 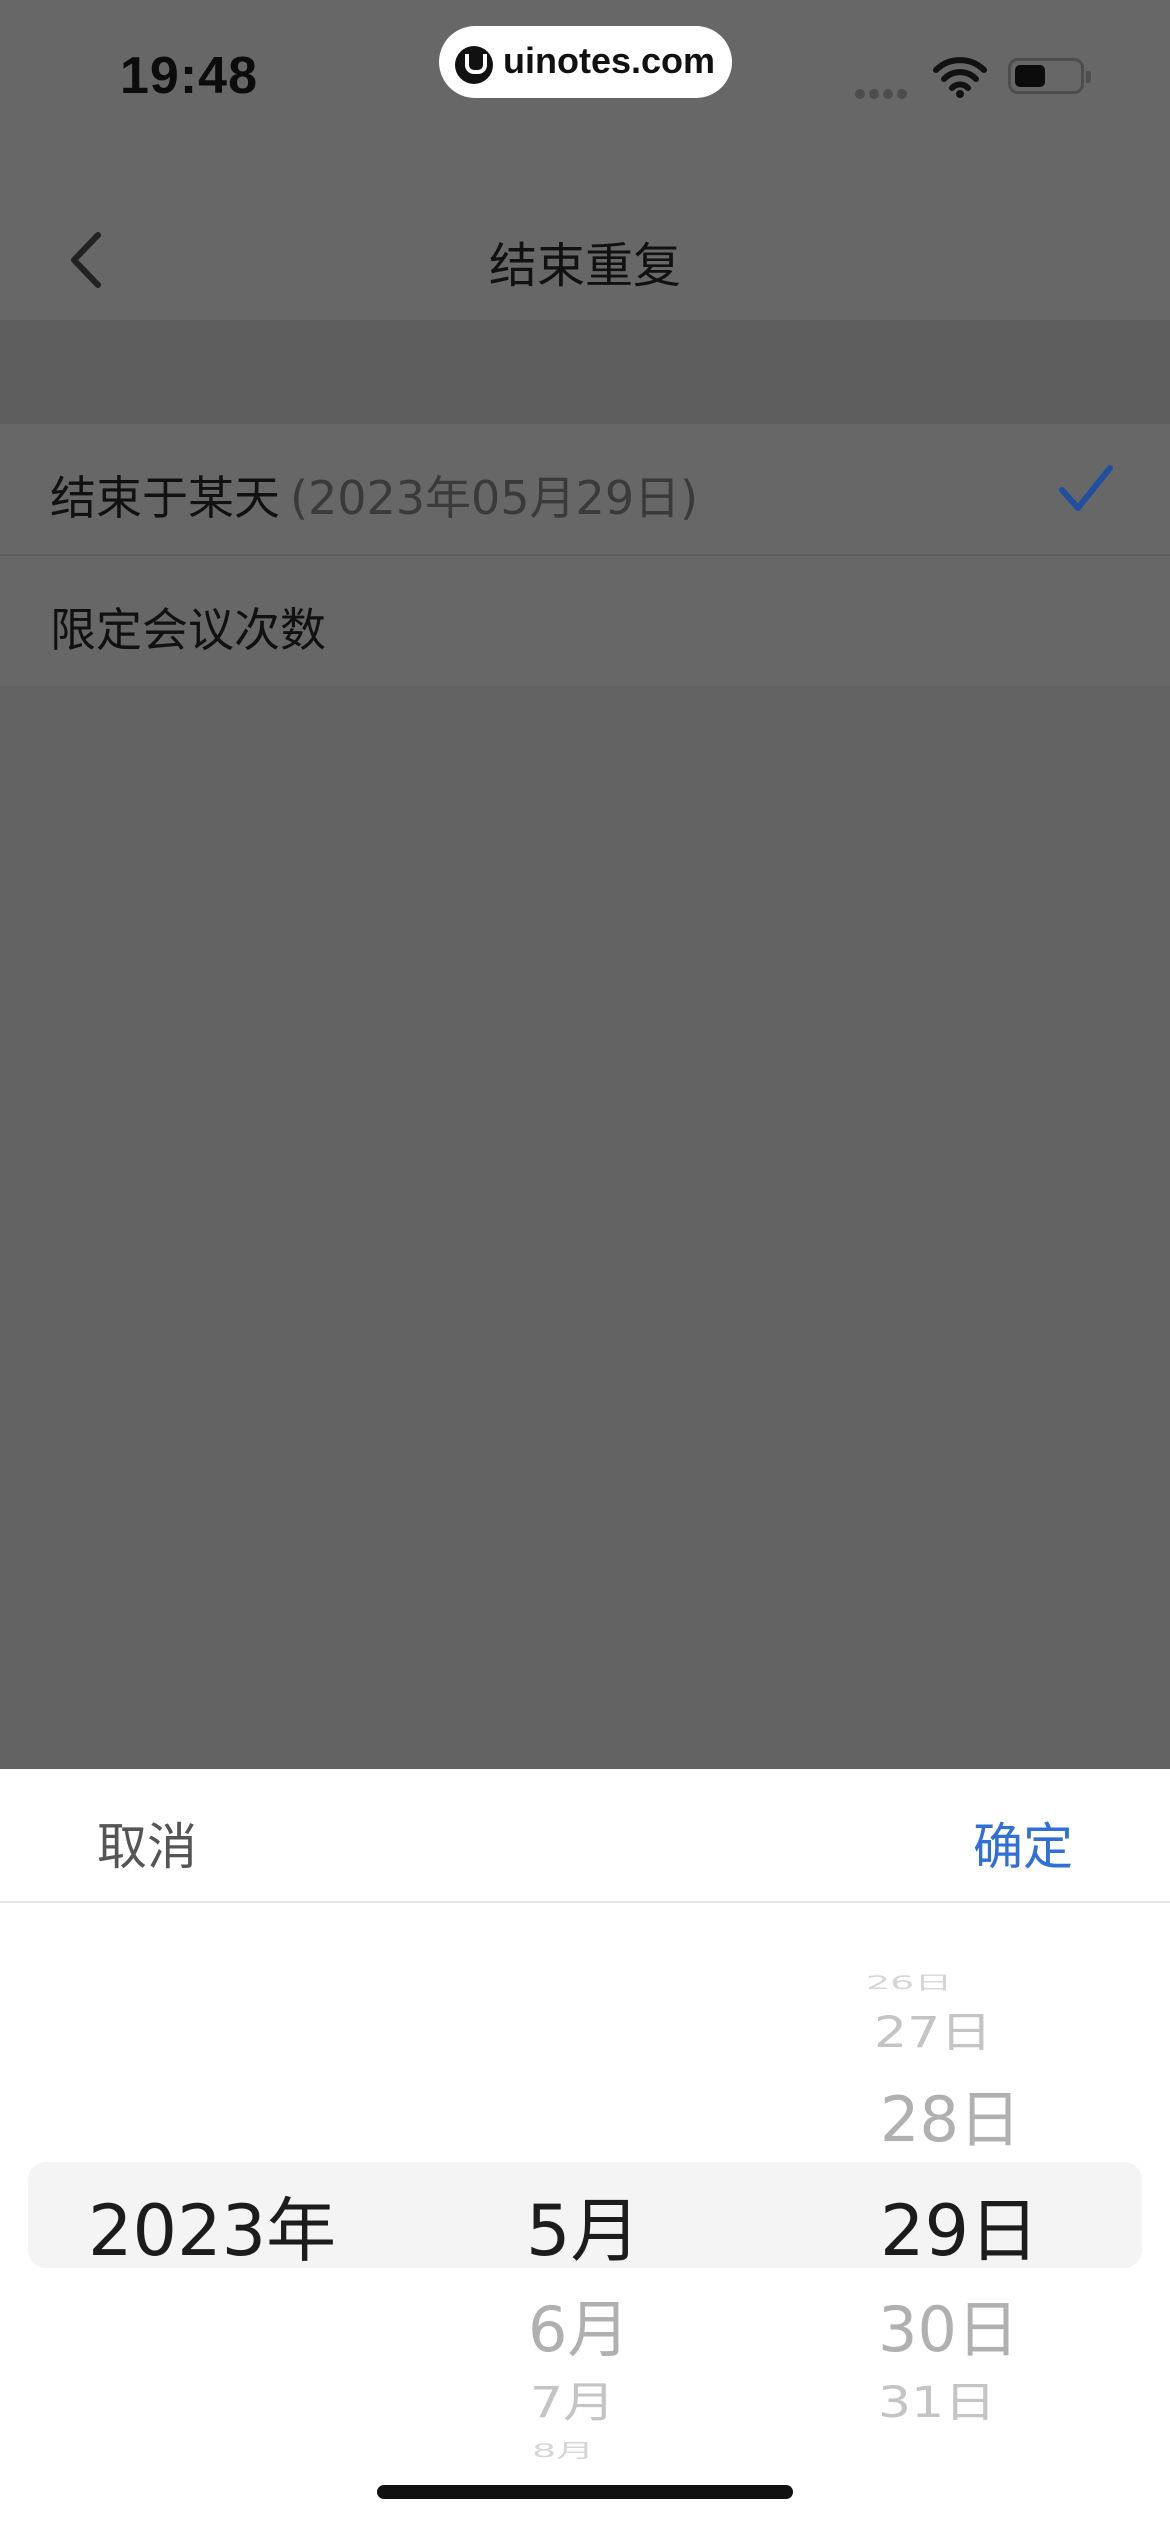 I want to click on status-time: 19:48, so click(x=189, y=76).